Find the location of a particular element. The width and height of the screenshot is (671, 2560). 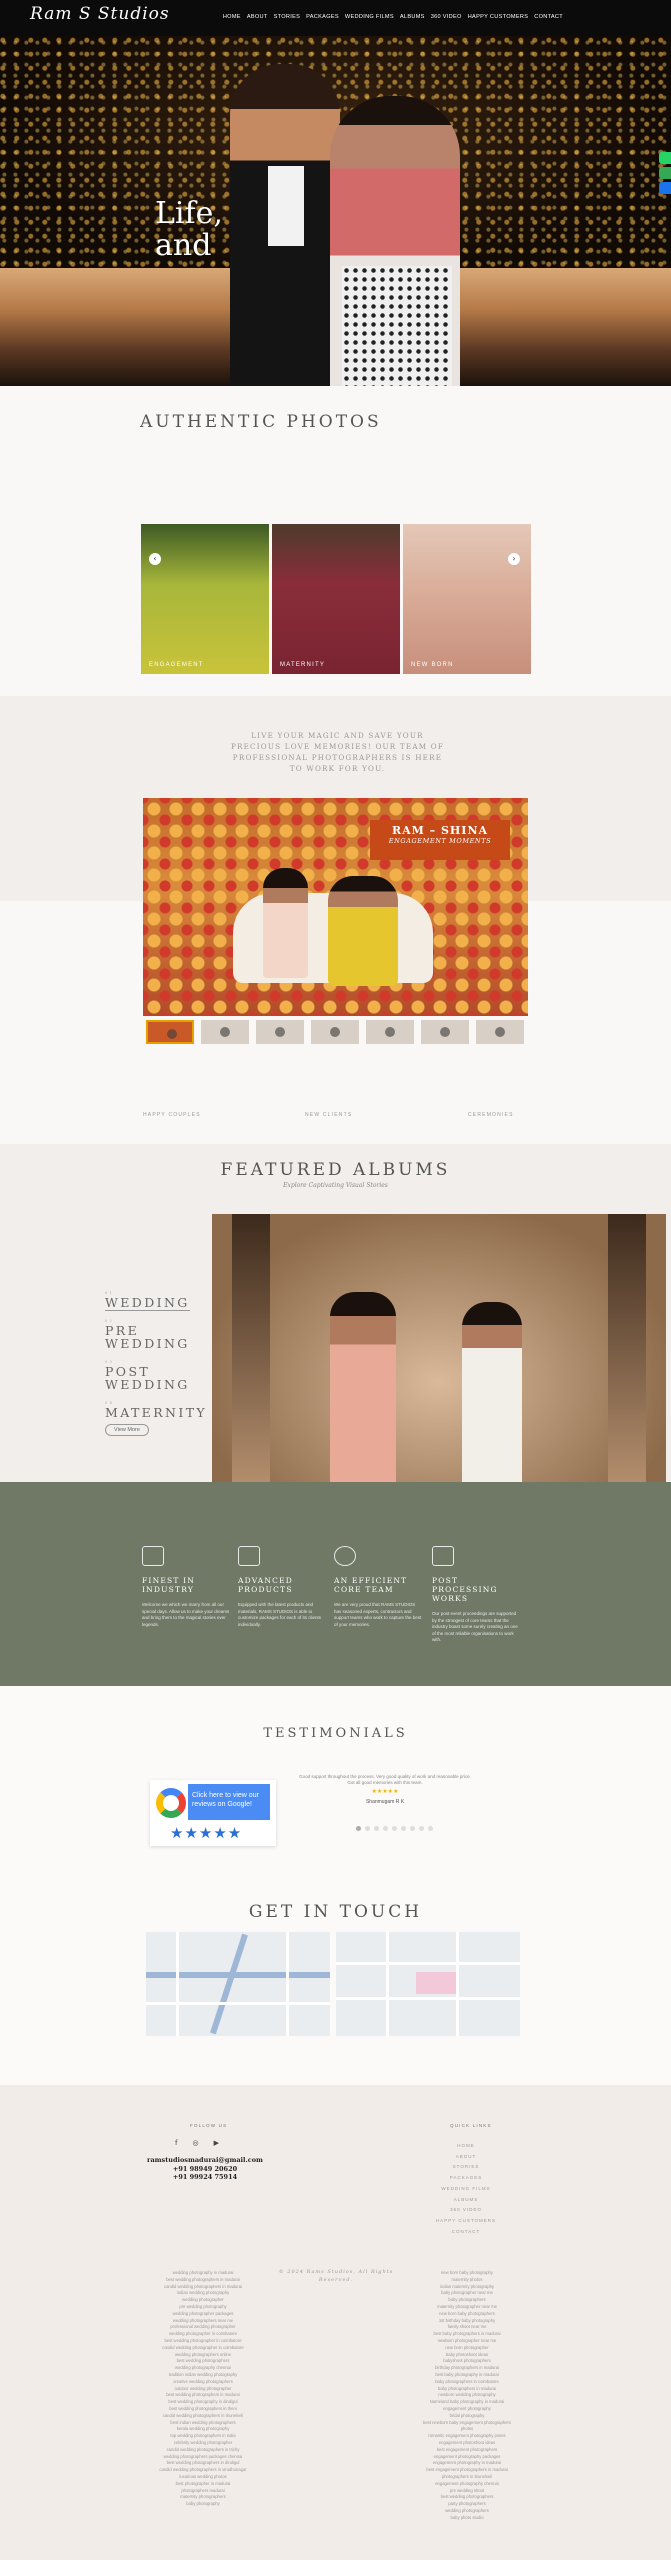

keyword-link: bridal photography is located at coordinates (467, 2416).